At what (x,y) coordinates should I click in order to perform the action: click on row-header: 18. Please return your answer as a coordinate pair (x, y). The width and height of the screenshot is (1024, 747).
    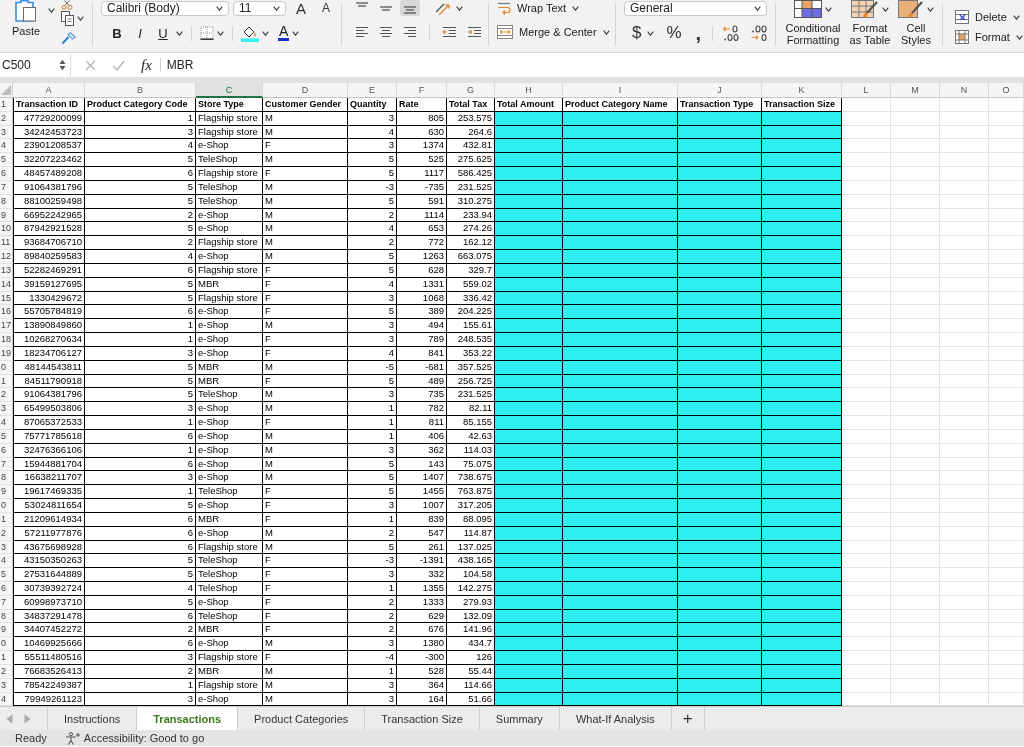
    Looking at the image, I should click on (6, 340).